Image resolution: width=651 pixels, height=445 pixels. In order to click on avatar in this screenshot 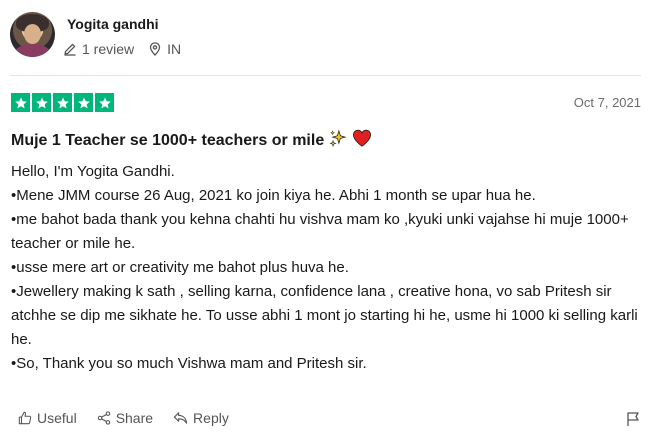, I will do `click(32, 34)`.